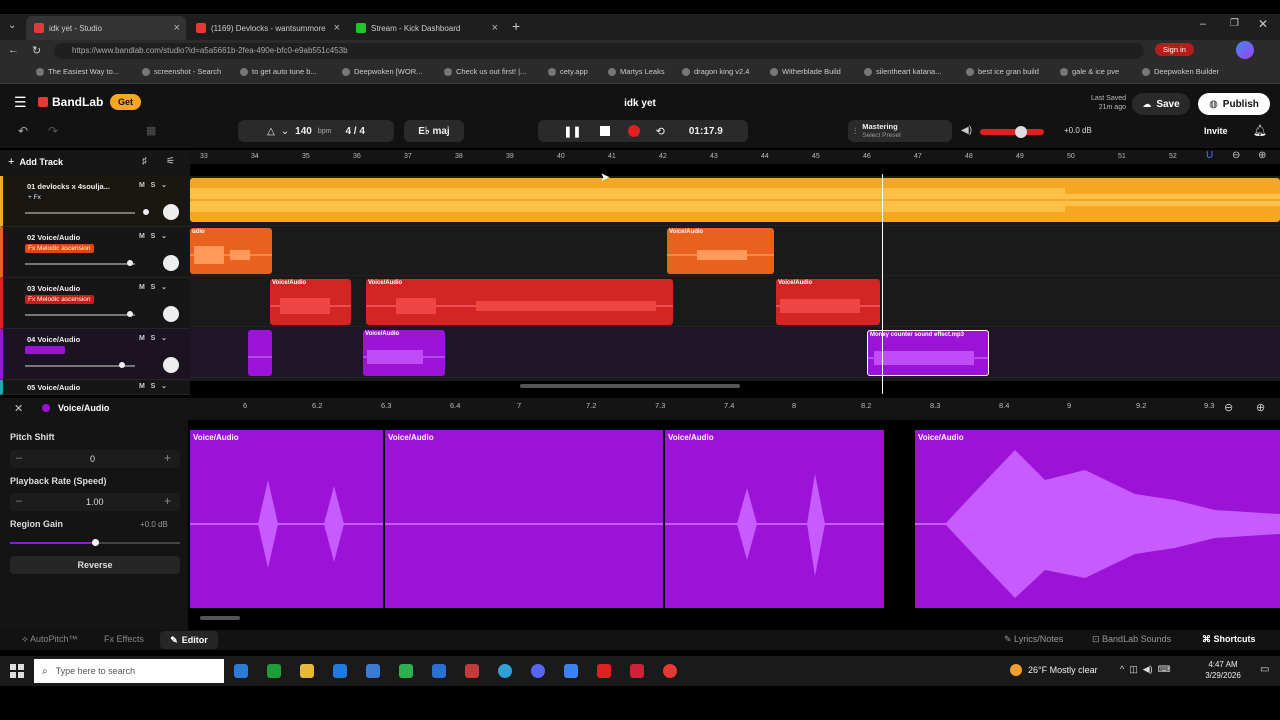 This screenshot has height=720, width=1280. What do you see at coordinates (144, 161) in the screenshot?
I see `tuning-icon: ♯` at bounding box center [144, 161].